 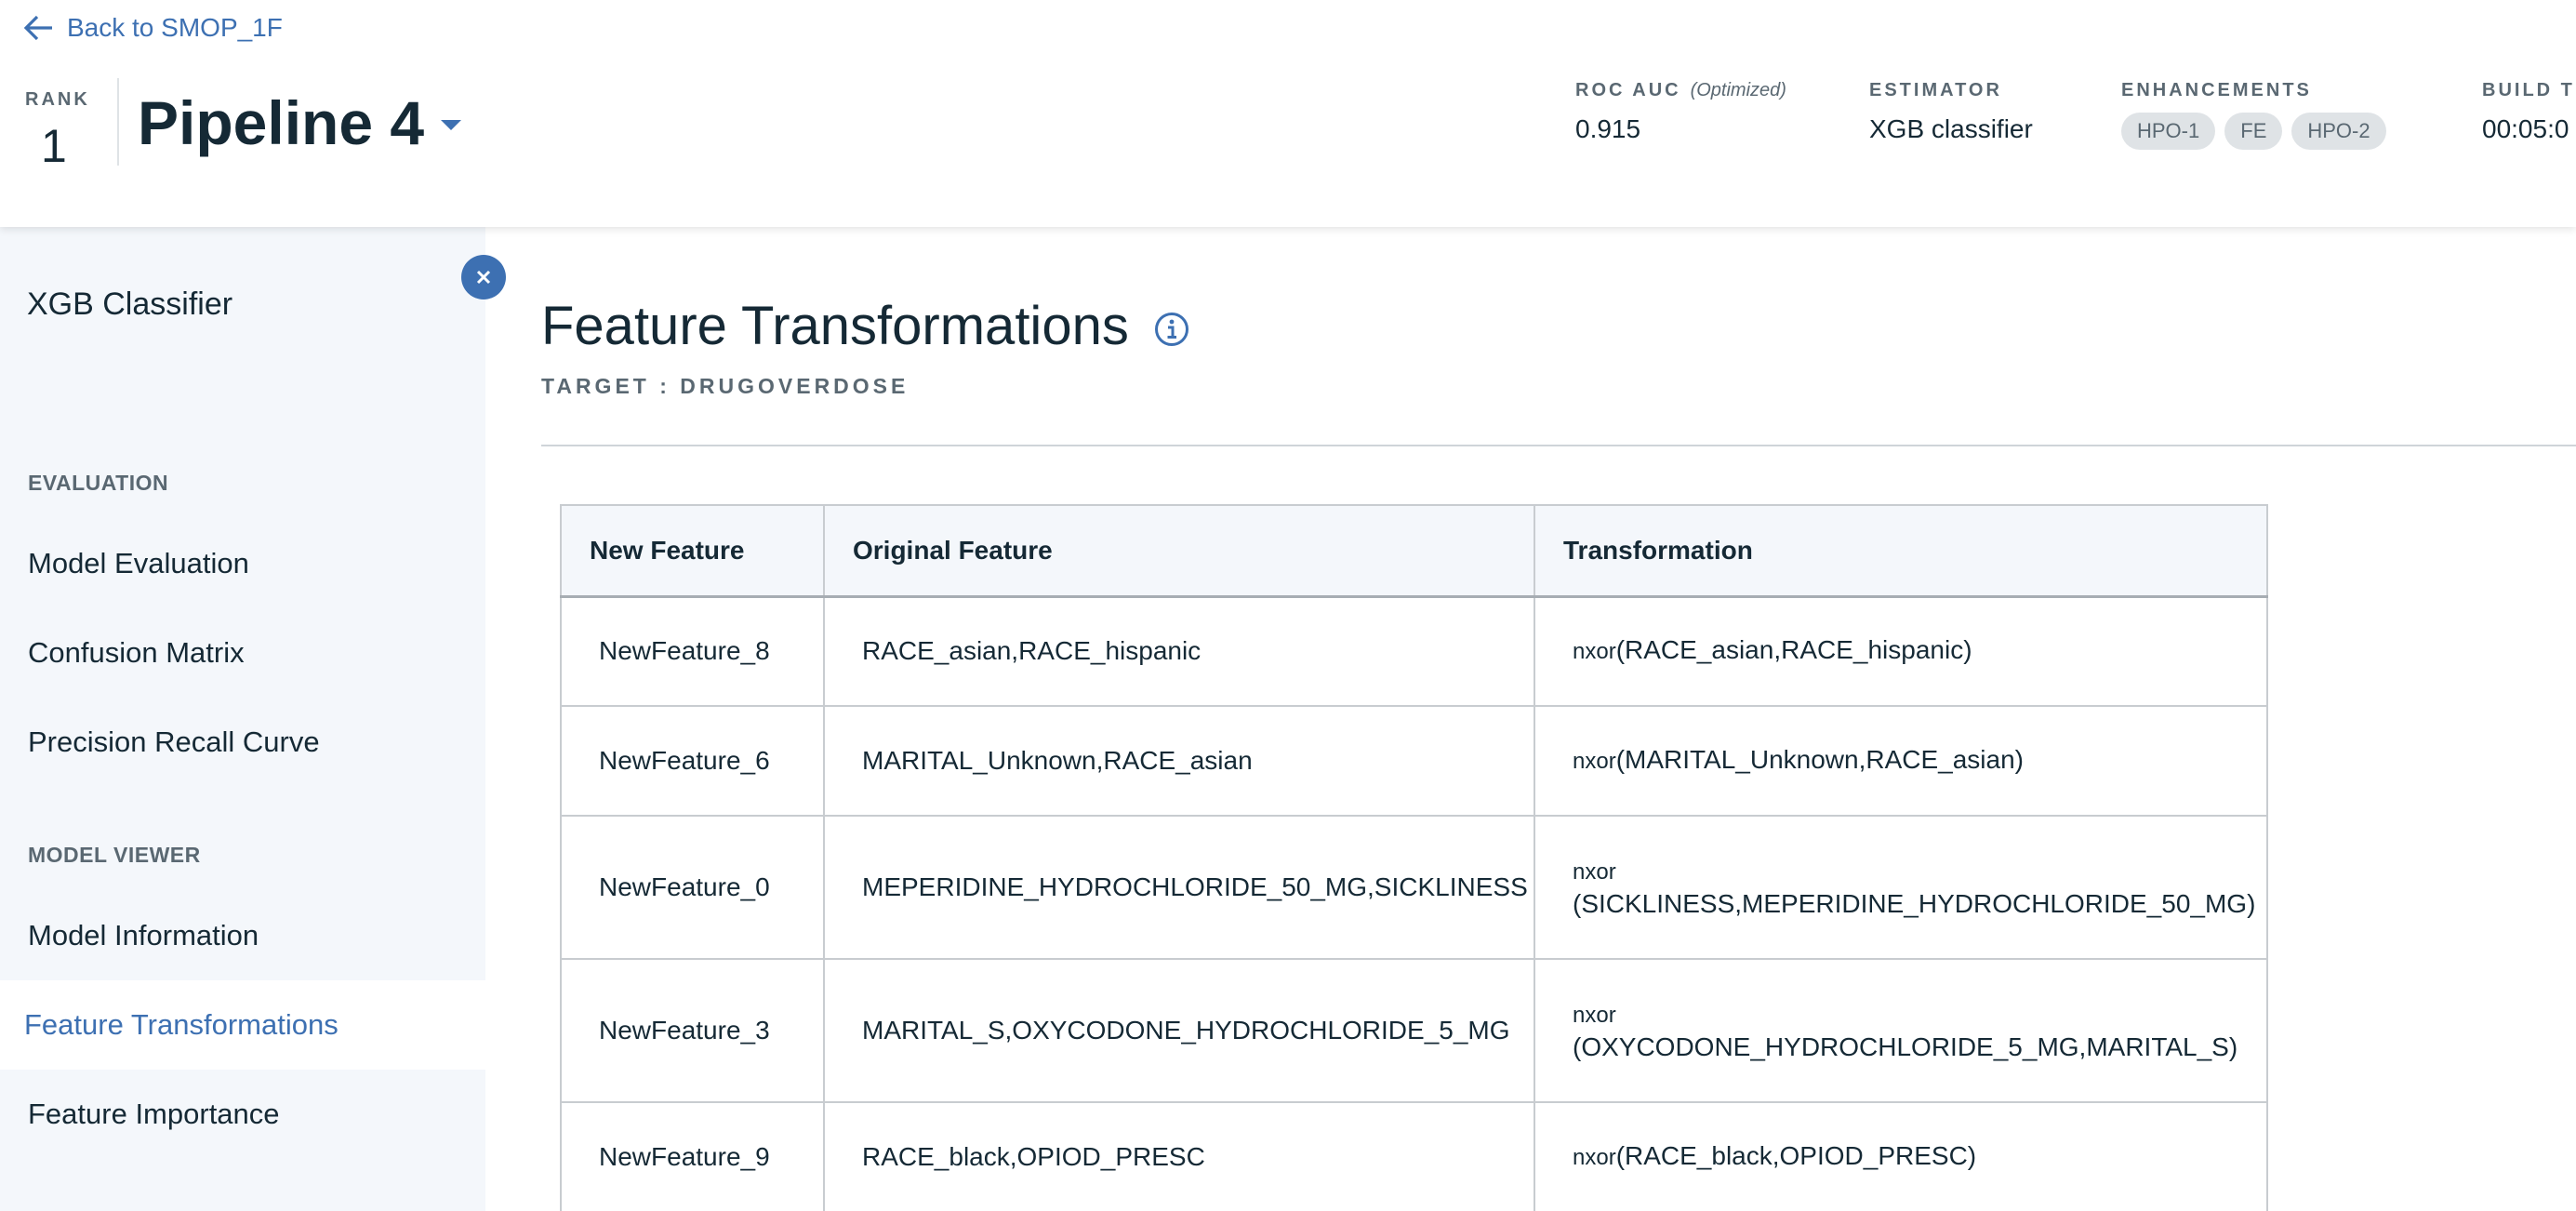 I want to click on estimator-metric: ESTIMATOR XGB classifier, so click(x=1951, y=112).